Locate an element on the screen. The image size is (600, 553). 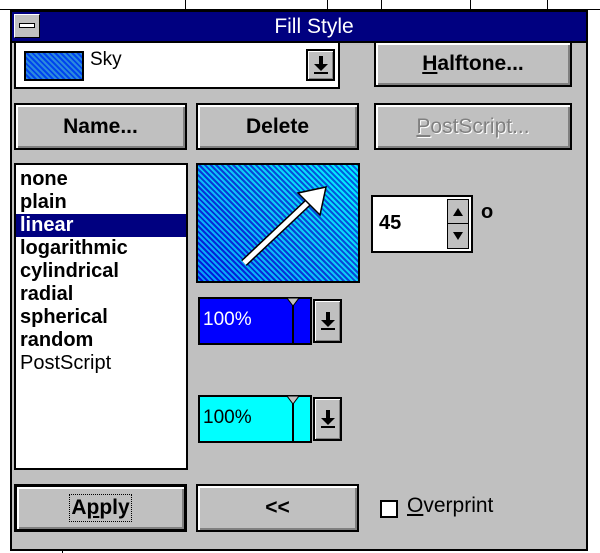
angle-spinbox: 45 is located at coordinates (422, 224).